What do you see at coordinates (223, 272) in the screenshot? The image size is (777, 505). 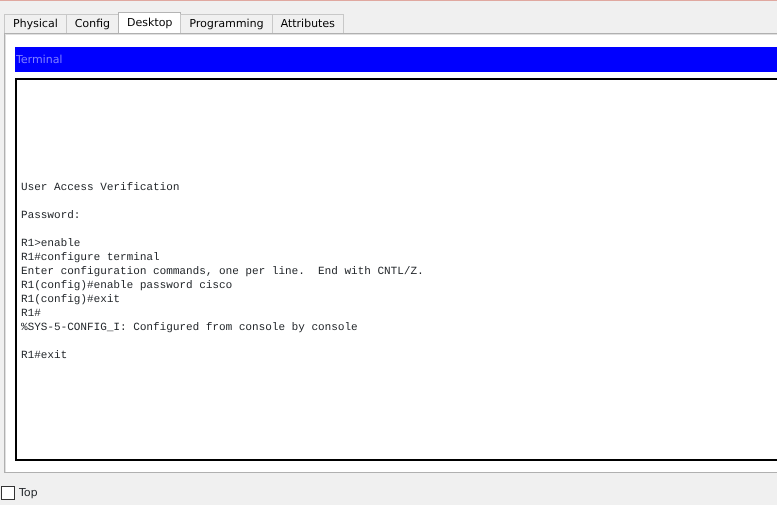 I see `terminal-line: Enter configuration commands, one per line. End with CNTL/Z.` at bounding box center [223, 272].